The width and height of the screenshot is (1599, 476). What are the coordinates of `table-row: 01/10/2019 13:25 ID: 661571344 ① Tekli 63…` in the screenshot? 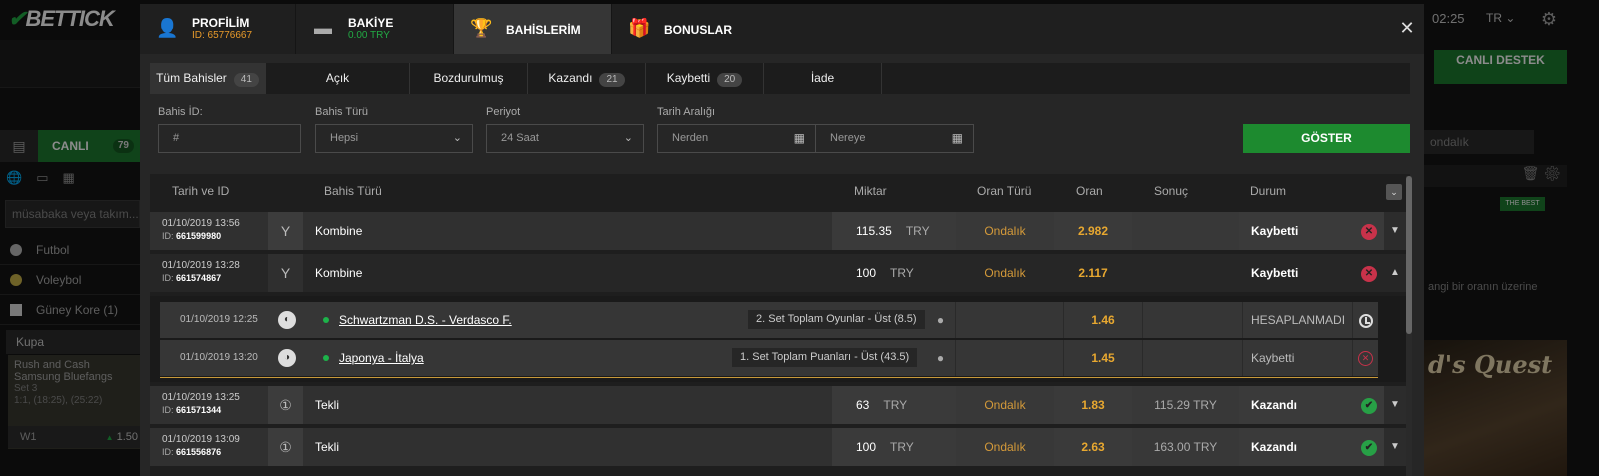 It's located at (778, 405).